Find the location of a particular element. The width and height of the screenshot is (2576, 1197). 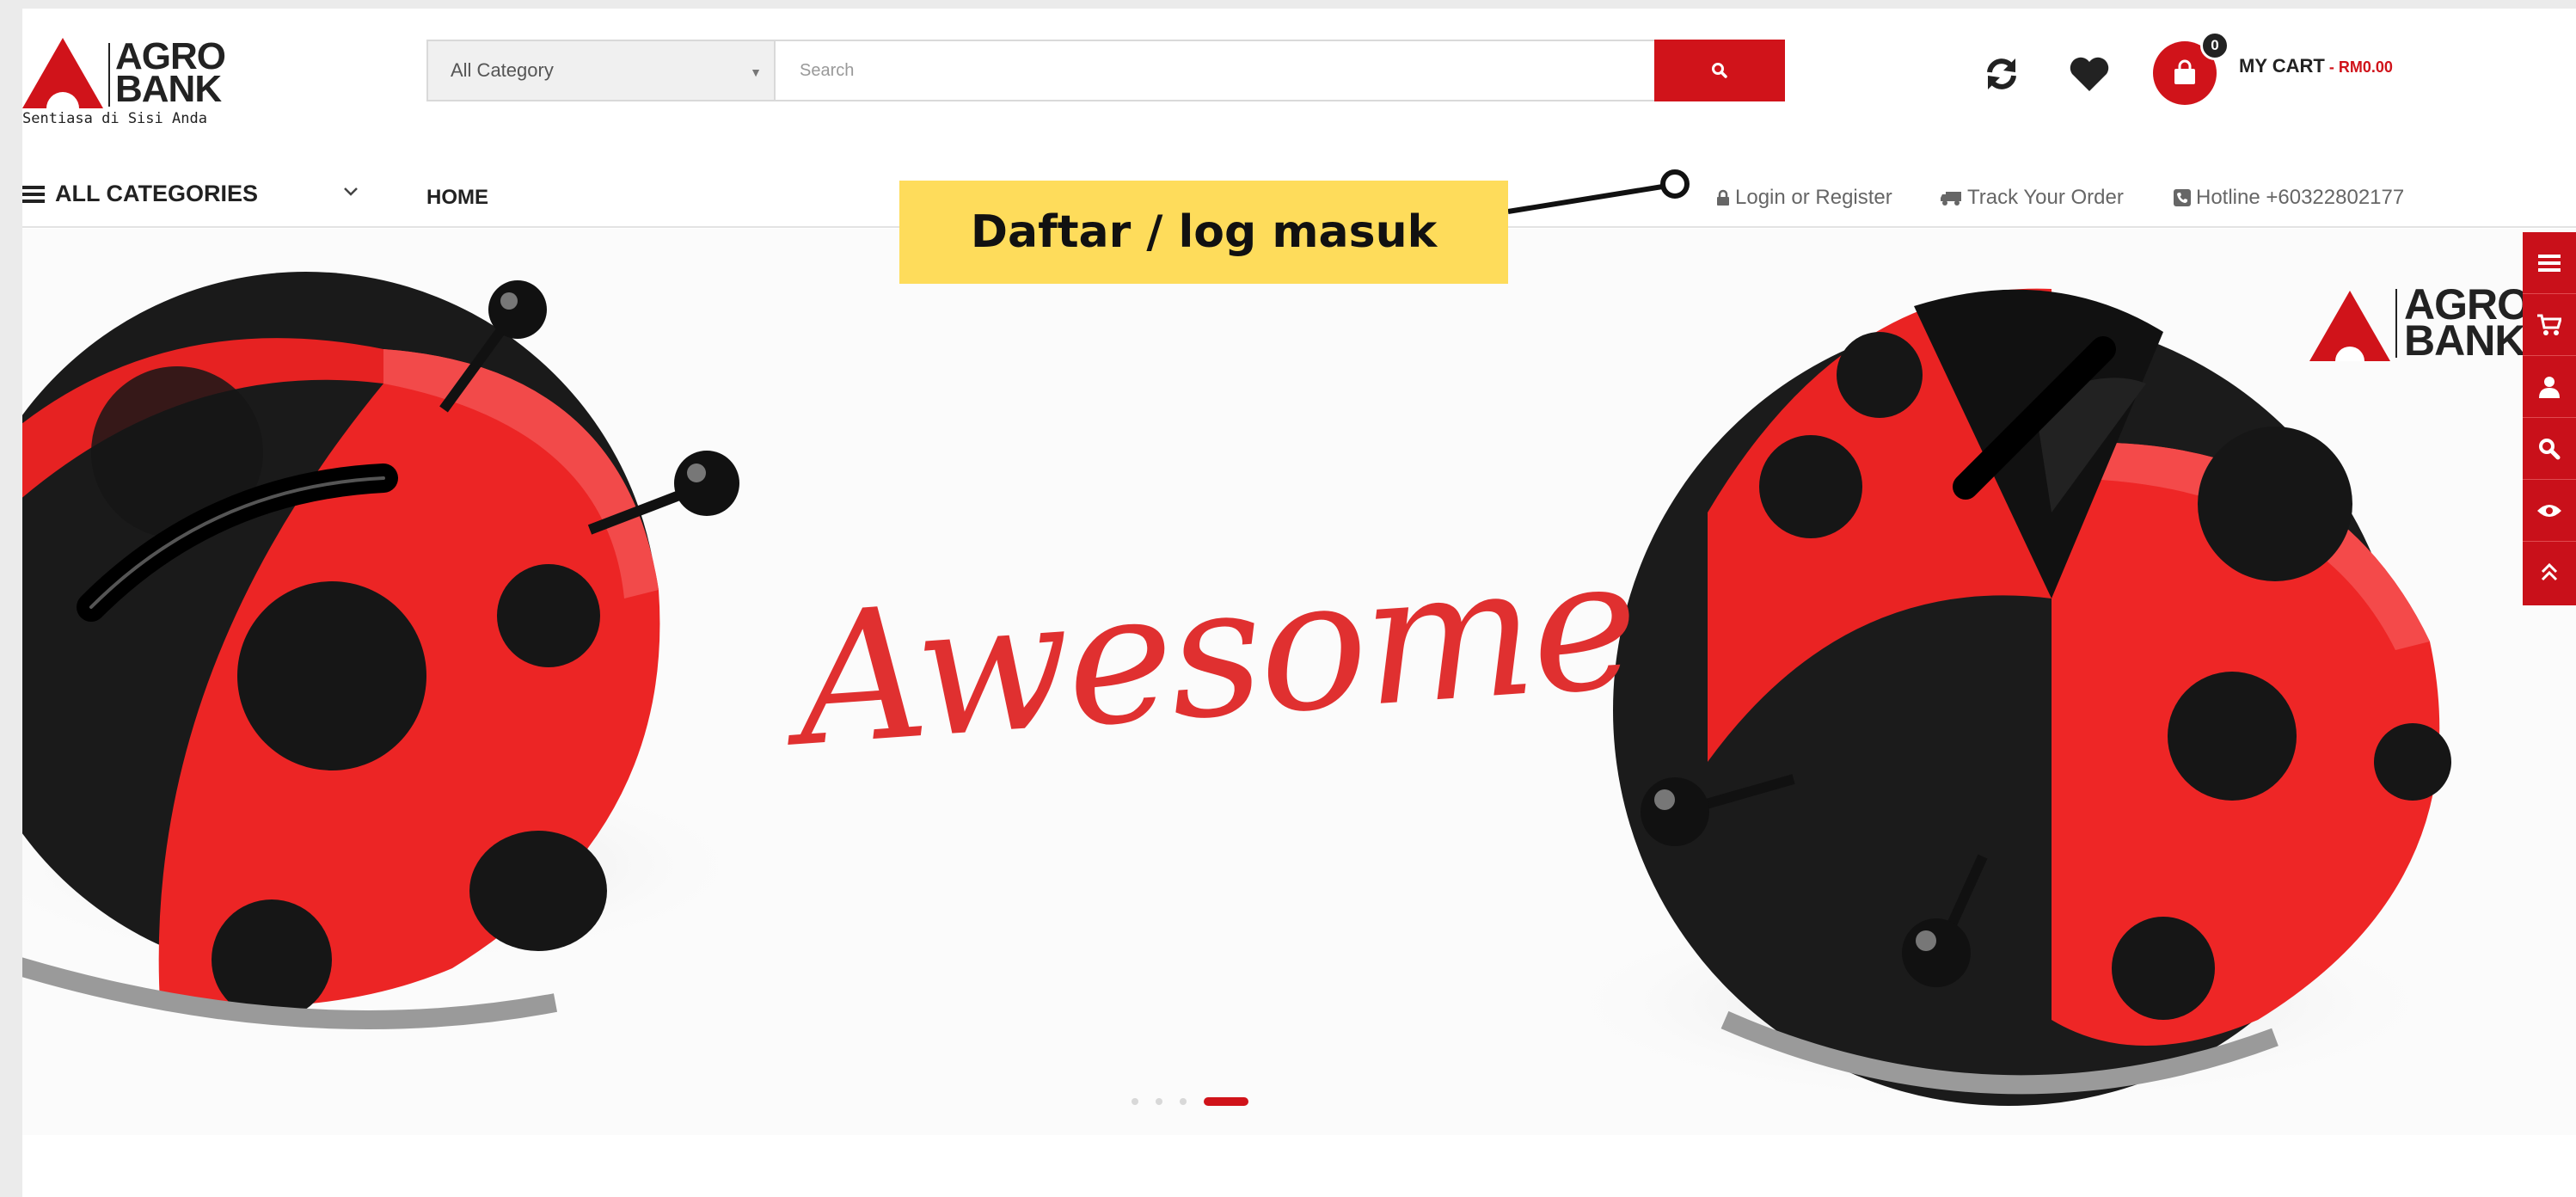

sidebar-search-button is located at coordinates (2549, 449).